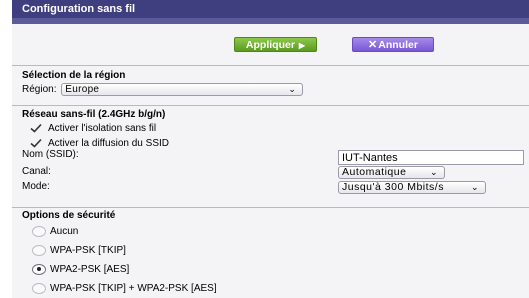  I want to click on channel-select-value: Automatique, so click(374, 171).